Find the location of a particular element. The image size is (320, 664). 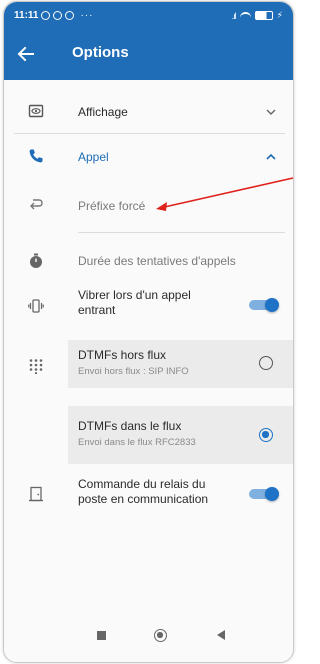

relais-toggle is located at coordinates (264, 494).